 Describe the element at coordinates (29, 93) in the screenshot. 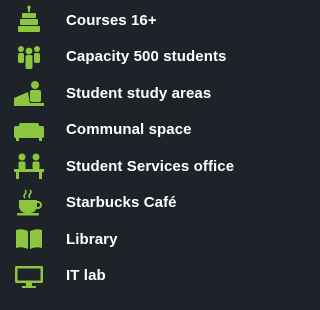

I see `student-desk-icon` at that location.